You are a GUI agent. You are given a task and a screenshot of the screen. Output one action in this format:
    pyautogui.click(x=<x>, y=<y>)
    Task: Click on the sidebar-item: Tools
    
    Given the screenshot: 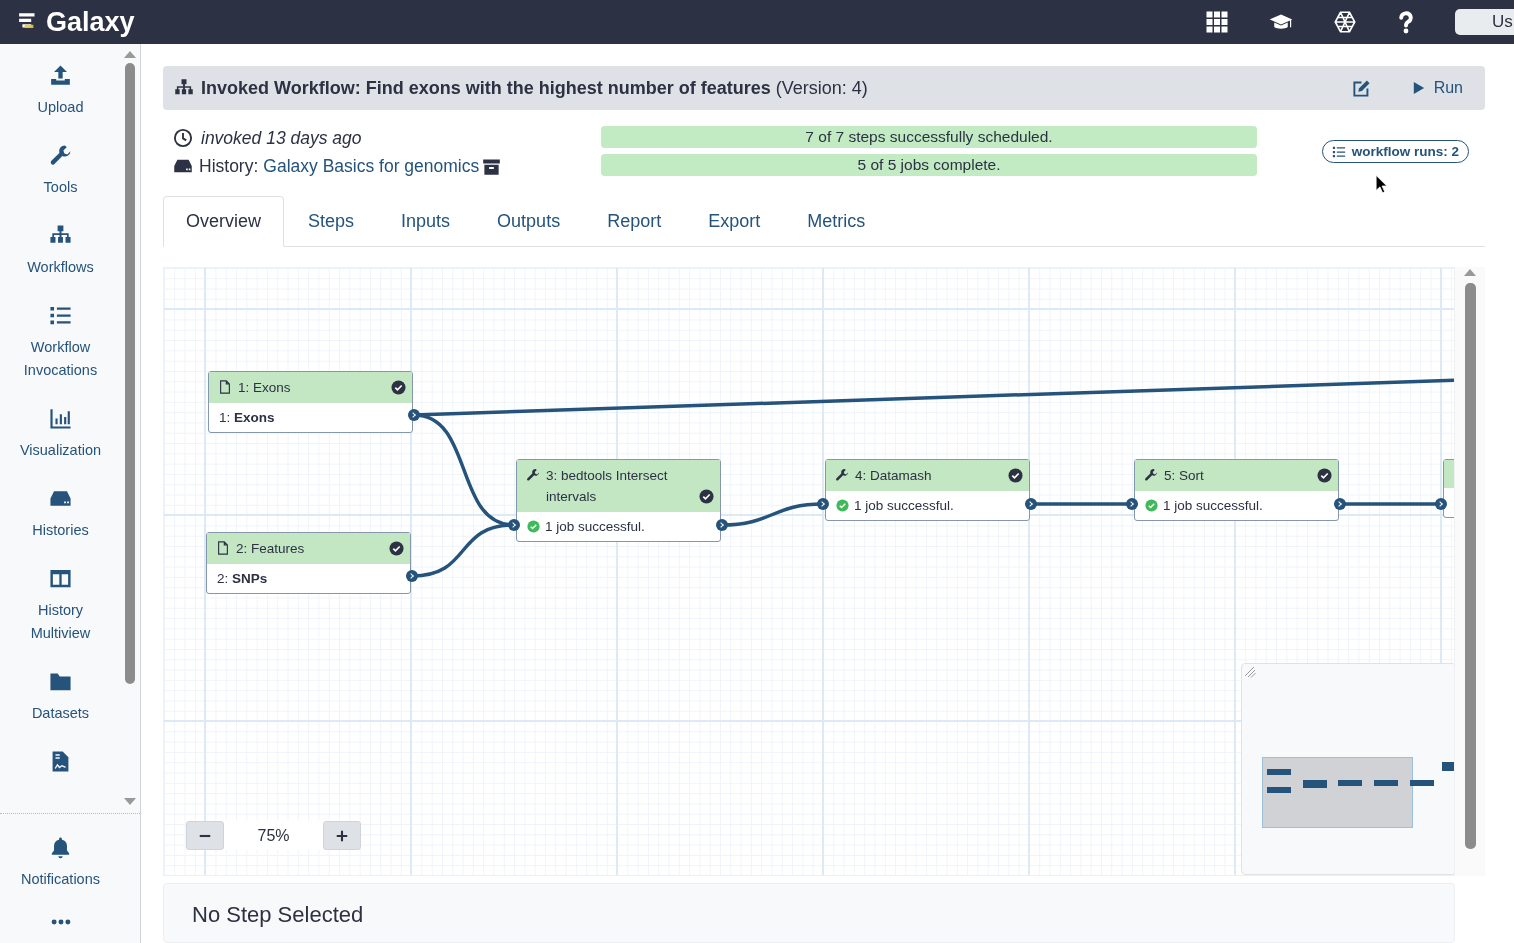 What is the action you would take?
    pyautogui.click(x=60, y=171)
    